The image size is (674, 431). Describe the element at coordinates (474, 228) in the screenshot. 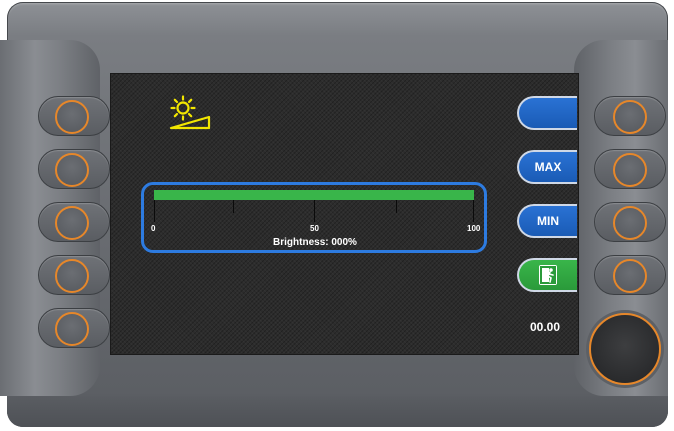

I see `scale-label-max: 100` at that location.